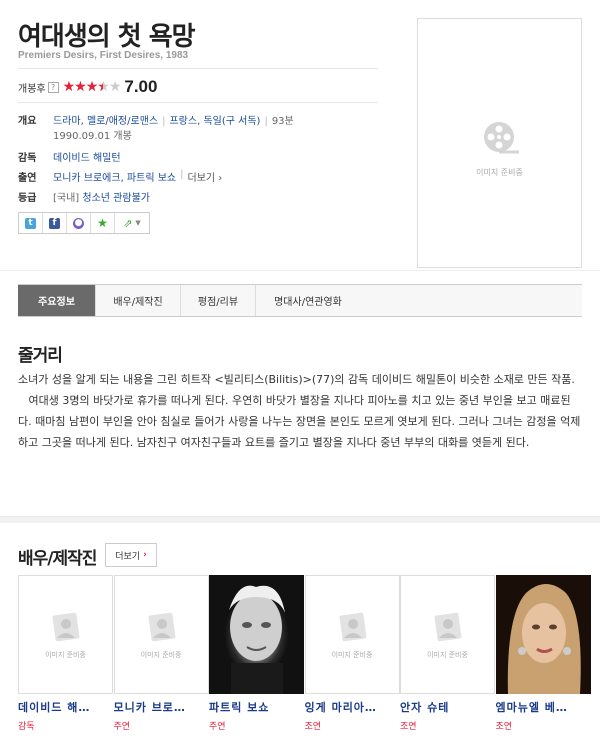 This screenshot has height=753, width=600. I want to click on cast-card: 엠마뉴엘 베… 조연, so click(543, 653).